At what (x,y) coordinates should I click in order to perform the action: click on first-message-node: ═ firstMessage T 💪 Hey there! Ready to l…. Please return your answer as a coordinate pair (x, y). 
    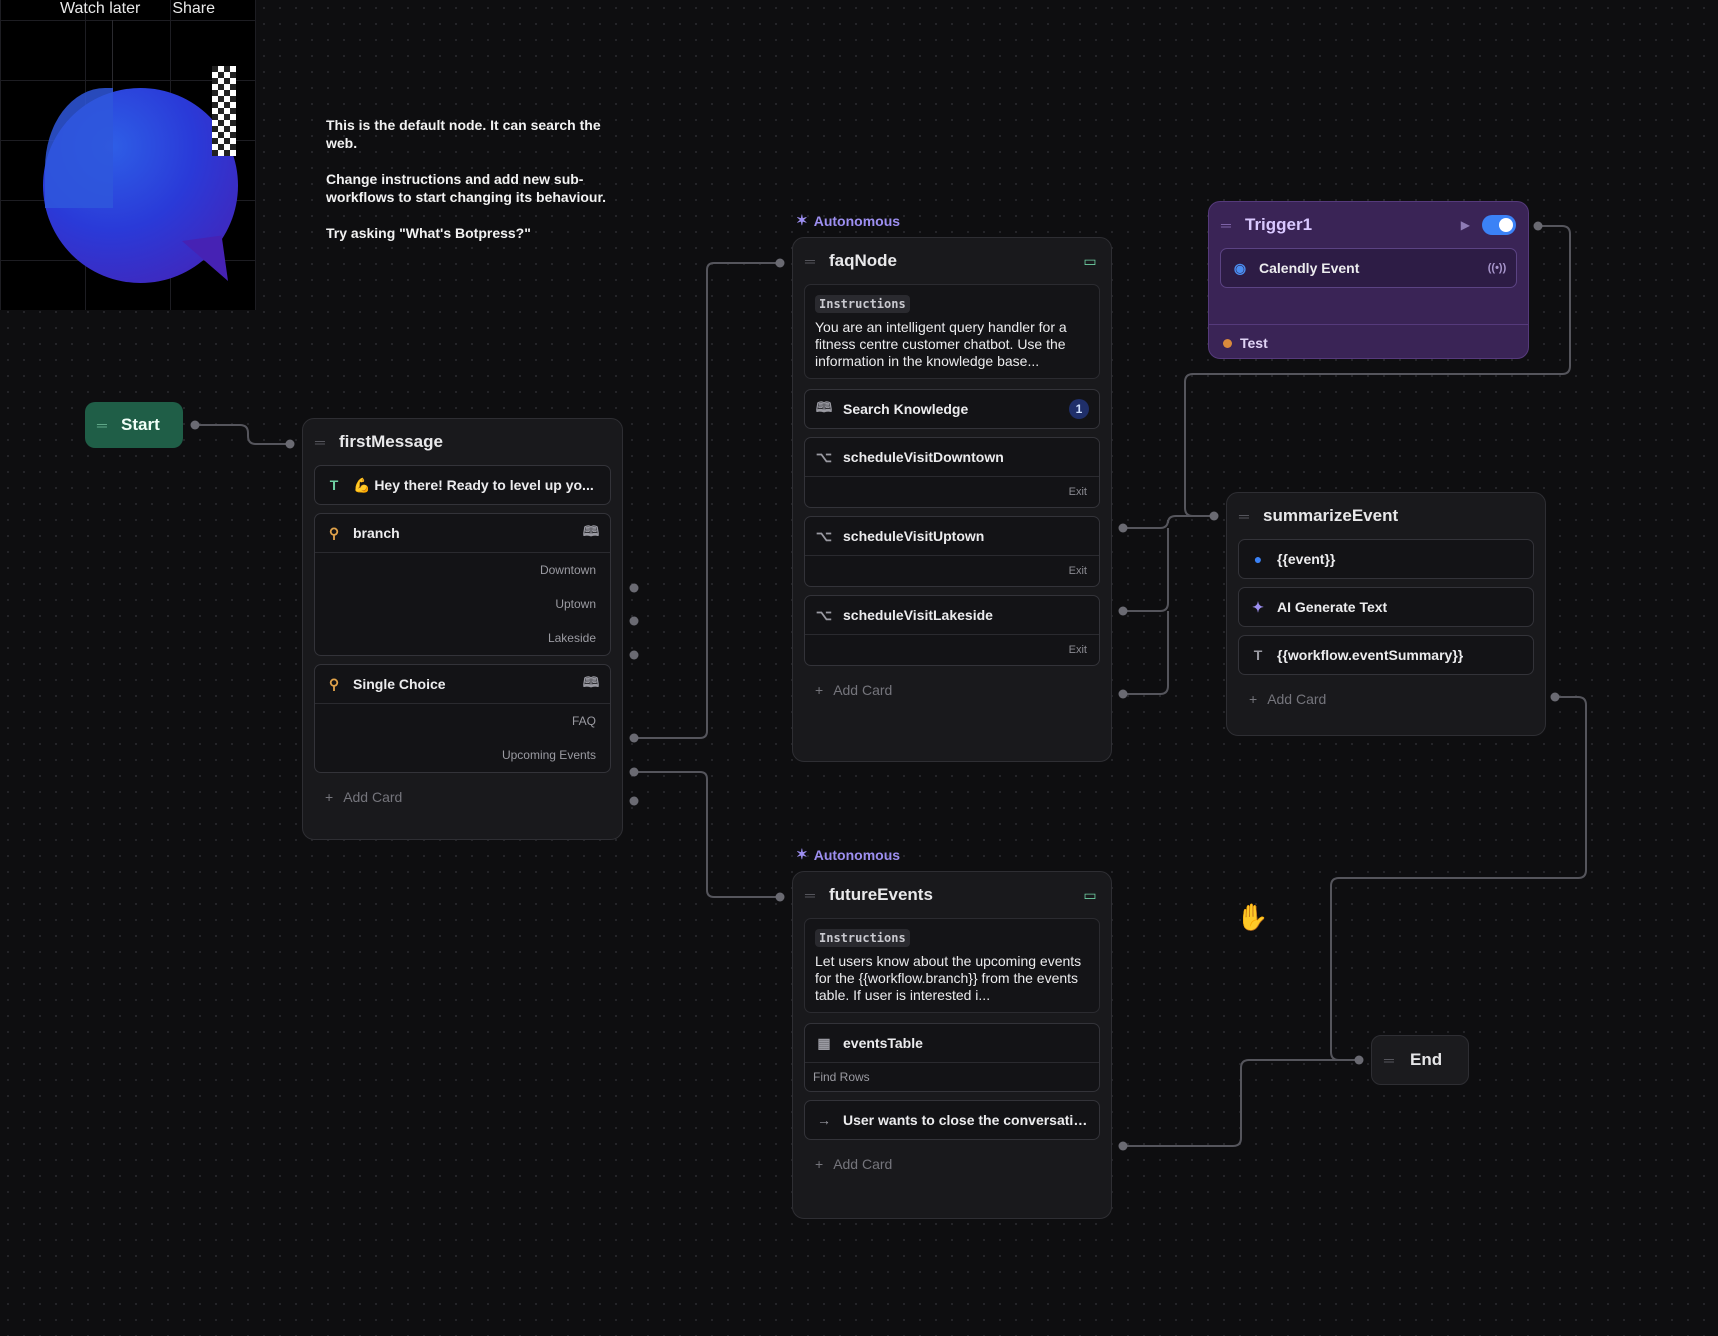
    Looking at the image, I should click on (462, 629).